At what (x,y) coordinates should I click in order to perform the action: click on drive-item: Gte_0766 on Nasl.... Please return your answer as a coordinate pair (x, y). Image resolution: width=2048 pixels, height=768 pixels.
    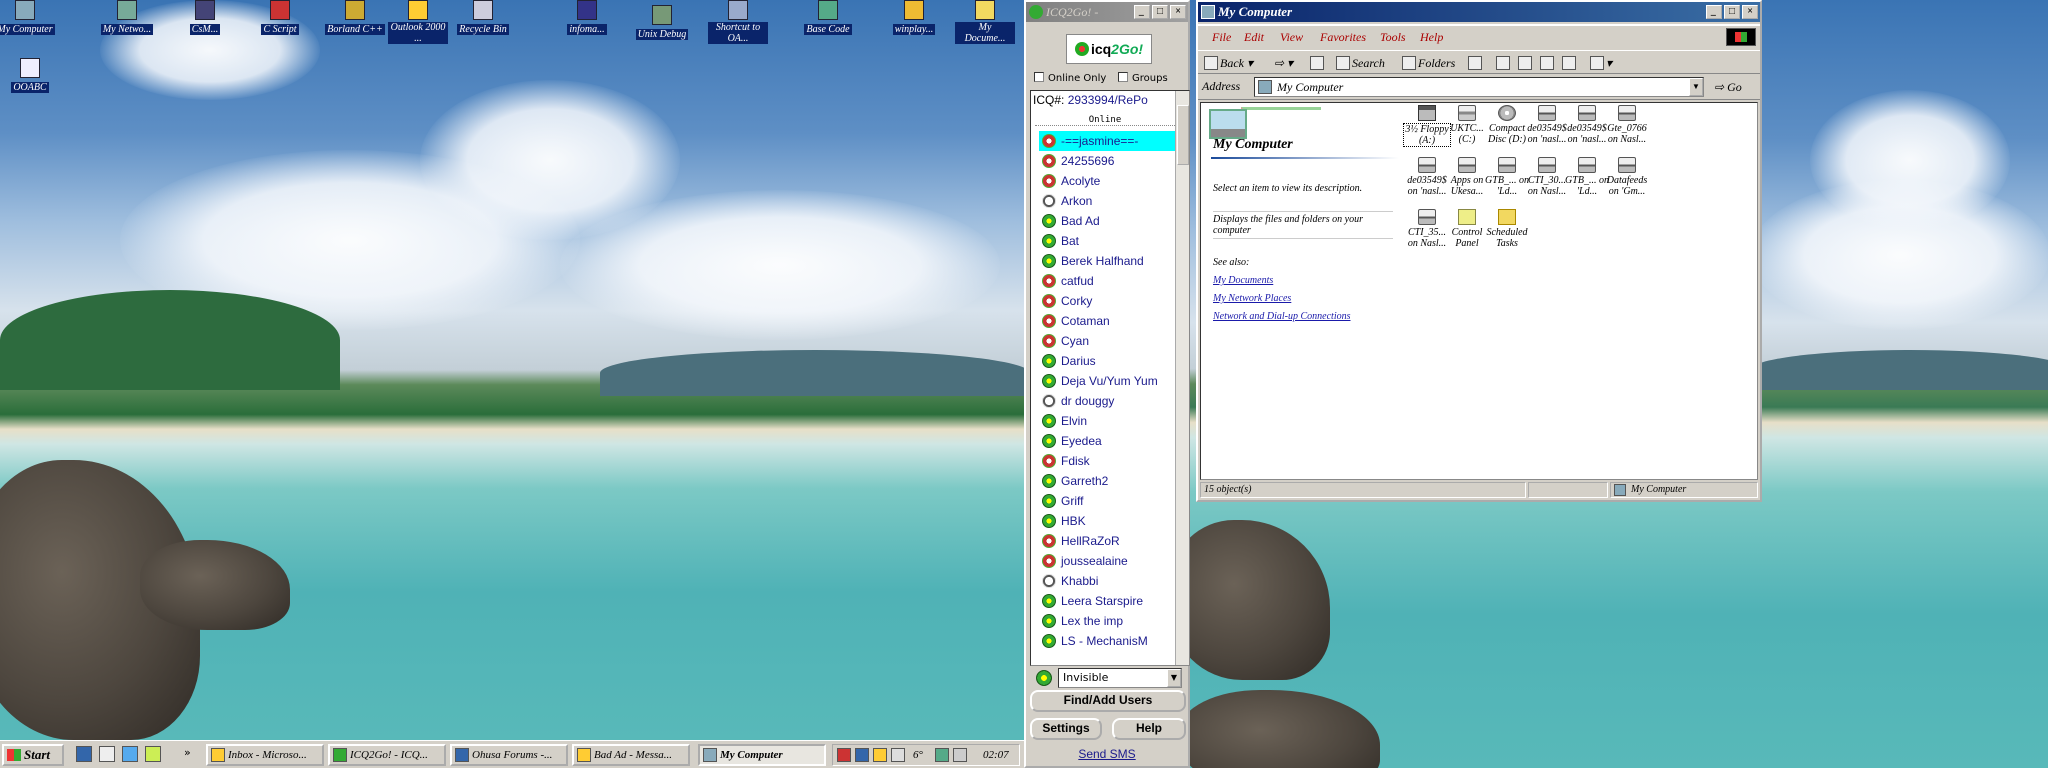
    Looking at the image, I should click on (1627, 125).